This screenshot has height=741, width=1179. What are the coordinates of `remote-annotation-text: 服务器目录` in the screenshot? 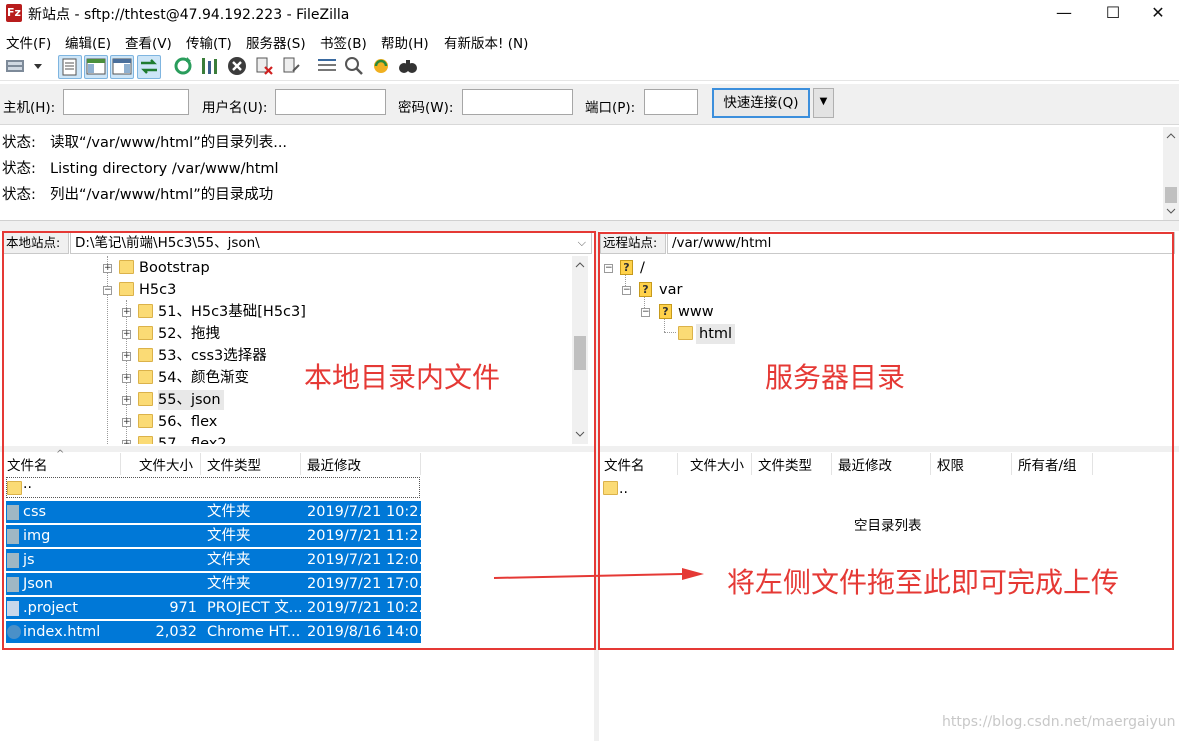 It's located at (835, 377).